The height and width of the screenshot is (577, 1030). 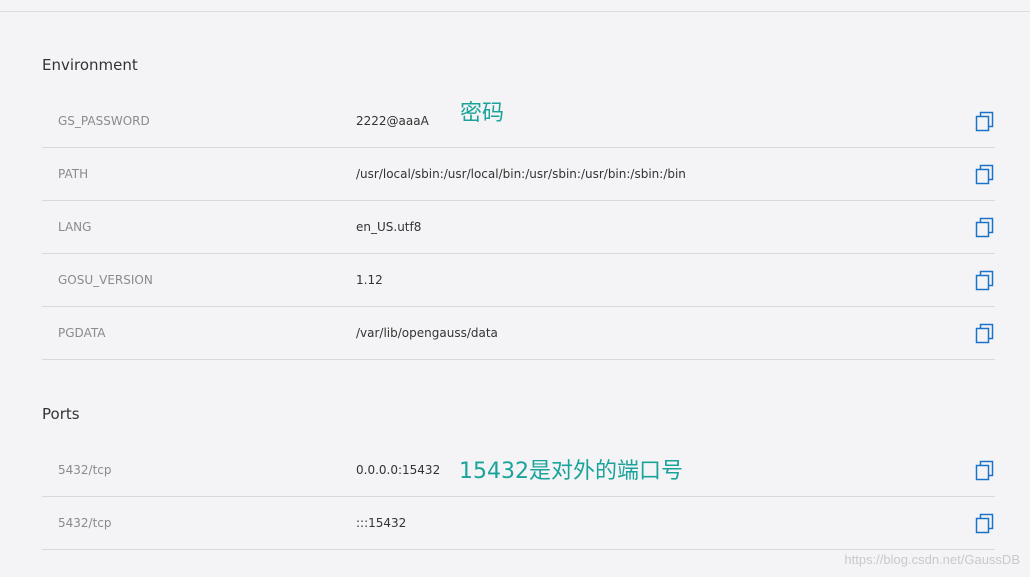 What do you see at coordinates (82, 333) in the screenshot?
I see `env-key: PGDATA` at bounding box center [82, 333].